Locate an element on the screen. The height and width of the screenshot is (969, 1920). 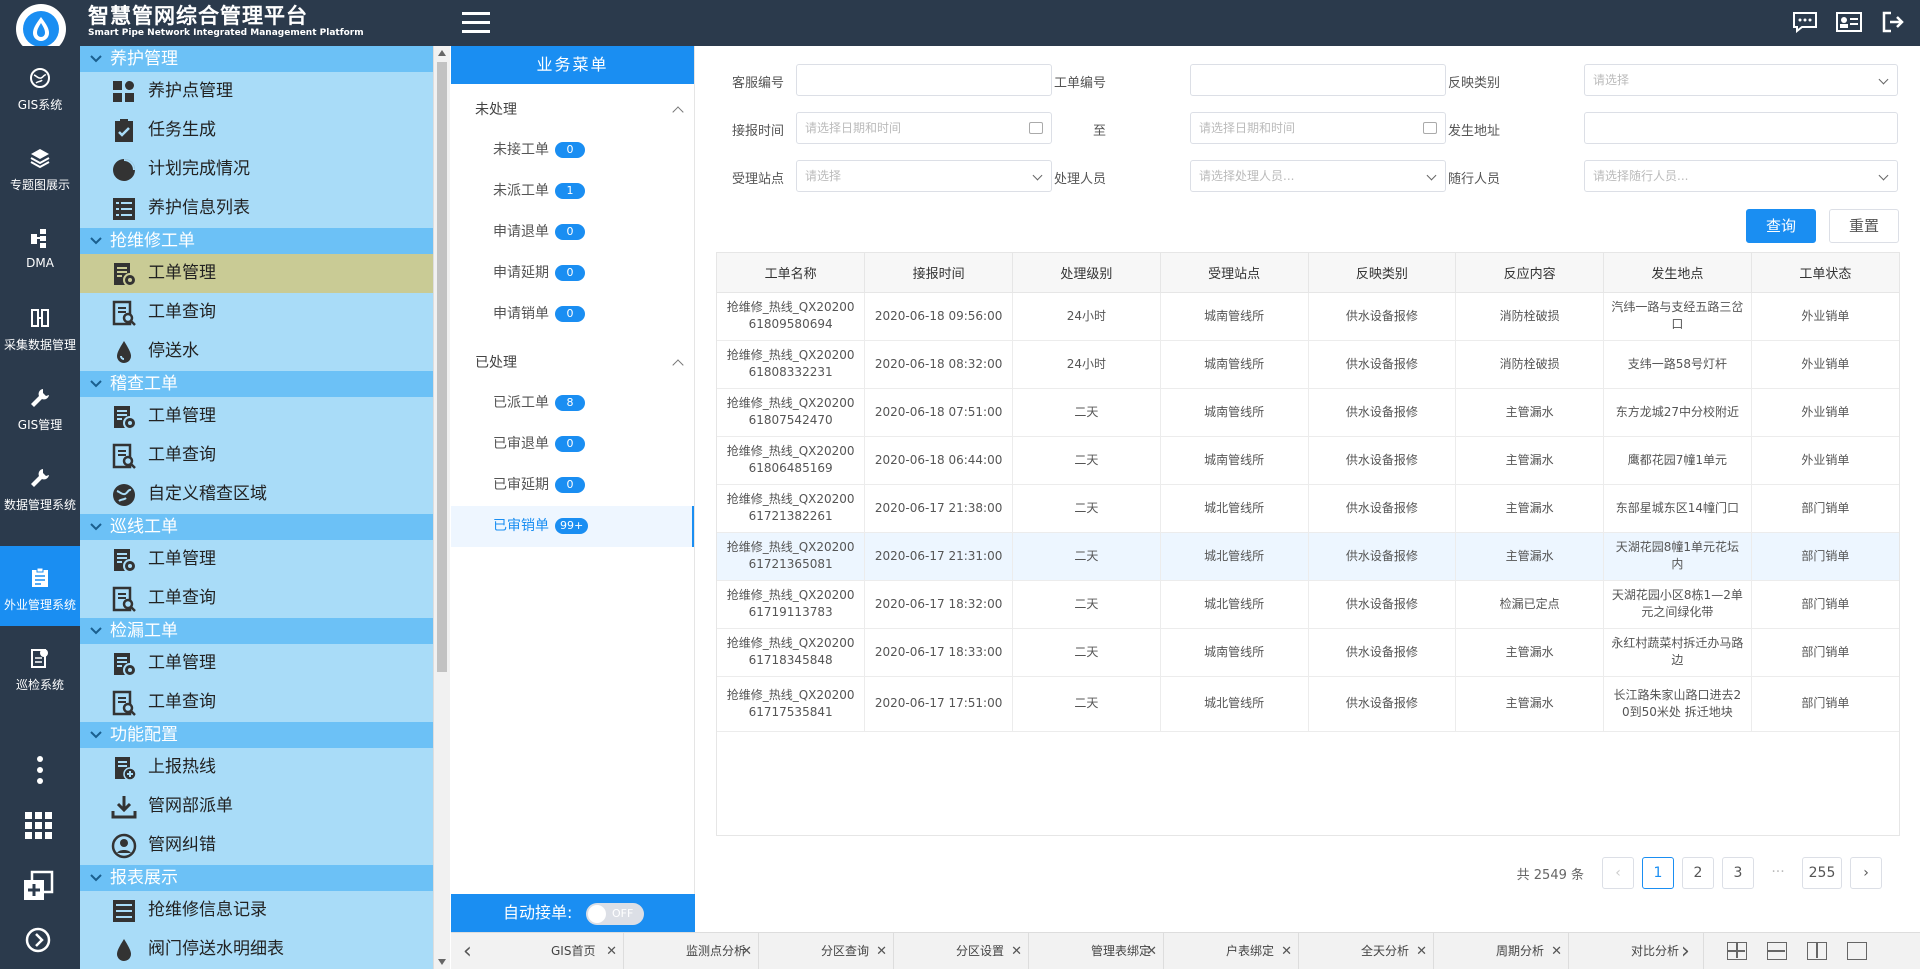
menu-item-patrol-order-manage: 工单管理 is located at coordinates (256, 559).